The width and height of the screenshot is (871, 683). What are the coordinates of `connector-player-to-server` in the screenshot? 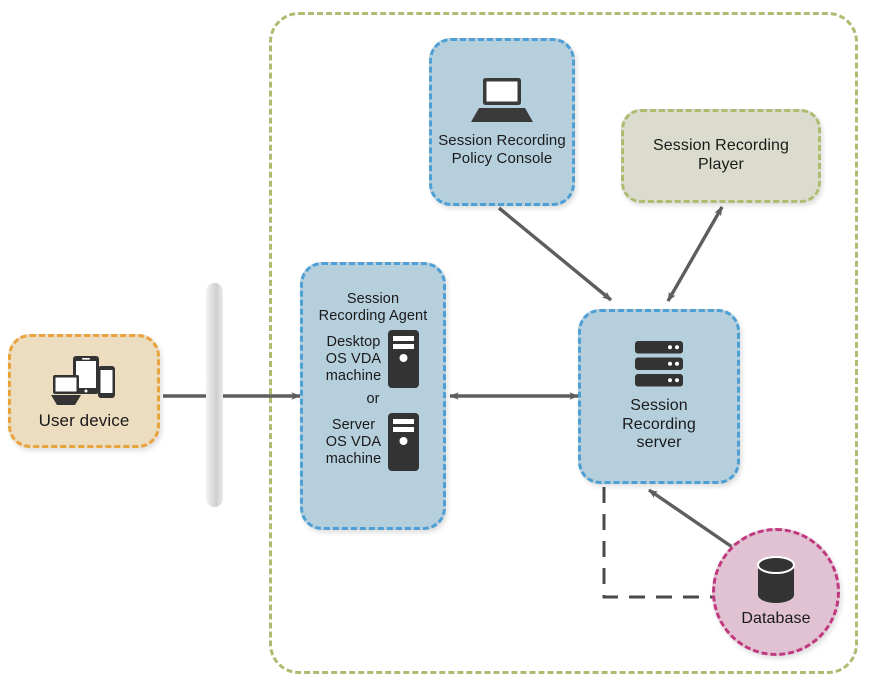 It's located at (695, 254).